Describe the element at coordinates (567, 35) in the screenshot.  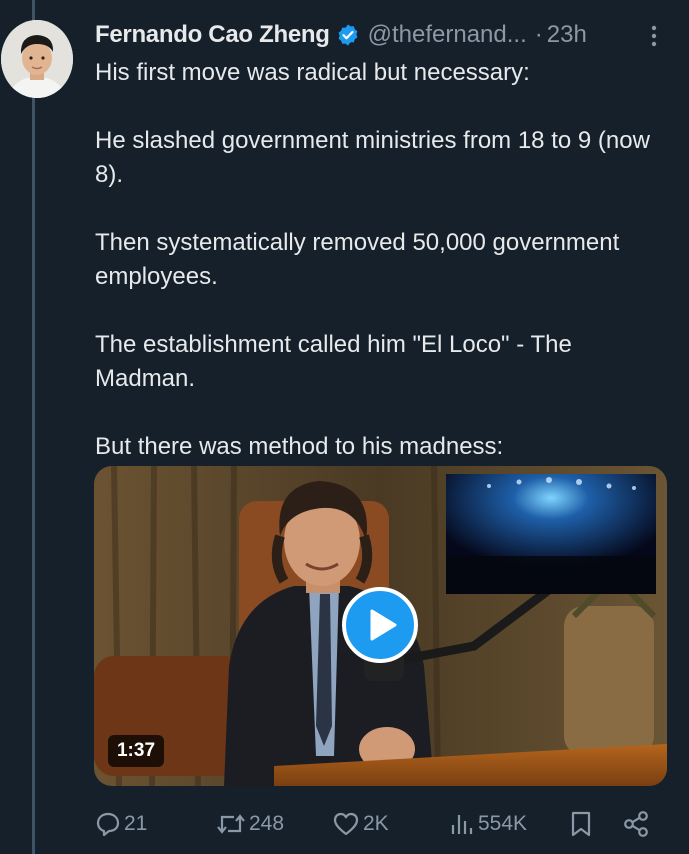
I see `timestamp: 23h` at that location.